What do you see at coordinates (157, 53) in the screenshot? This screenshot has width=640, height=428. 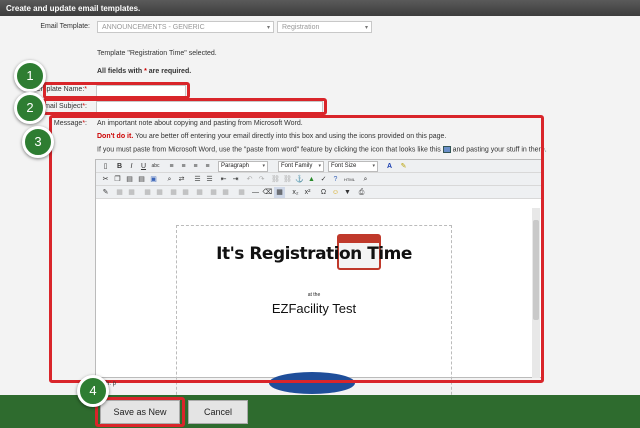 I see `selected-template-message: Template "Registration Time" selected.` at bounding box center [157, 53].